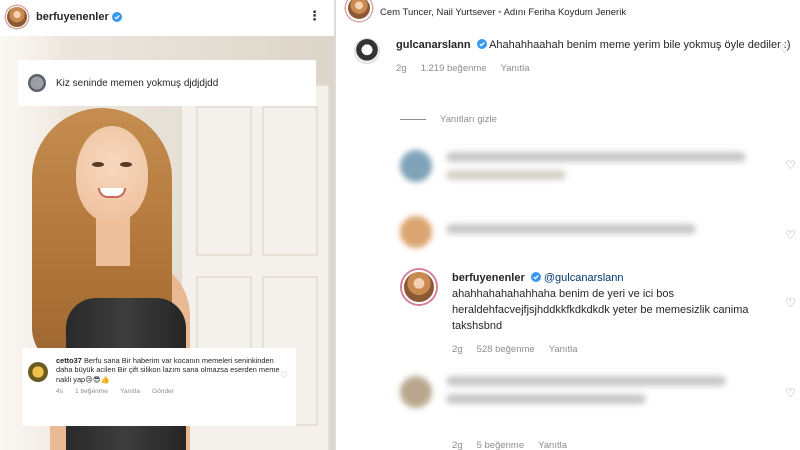 Image resolution: width=800 pixels, height=450 pixels. I want to click on profile-avatar, so click(17, 17).